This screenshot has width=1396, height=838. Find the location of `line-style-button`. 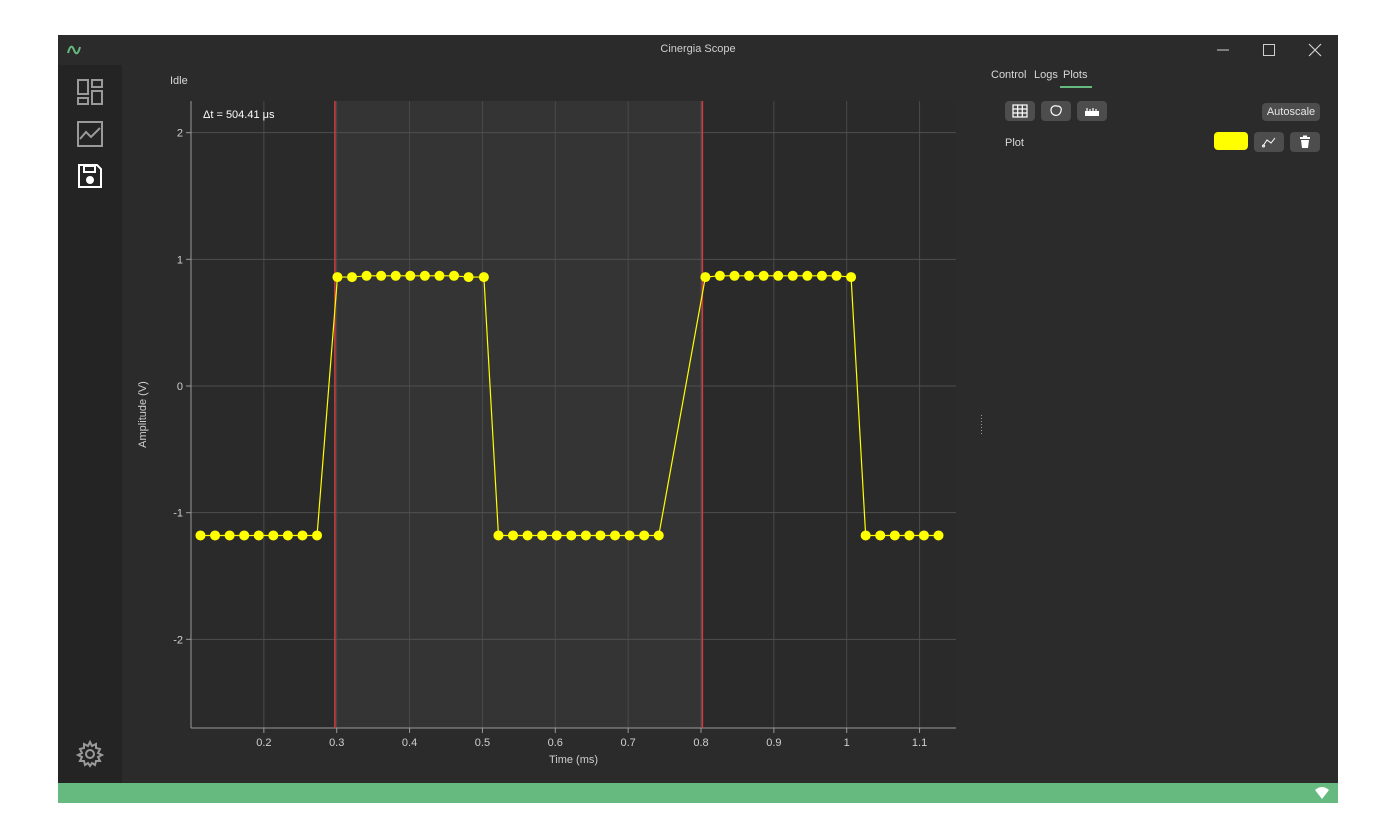

line-style-button is located at coordinates (1269, 142).